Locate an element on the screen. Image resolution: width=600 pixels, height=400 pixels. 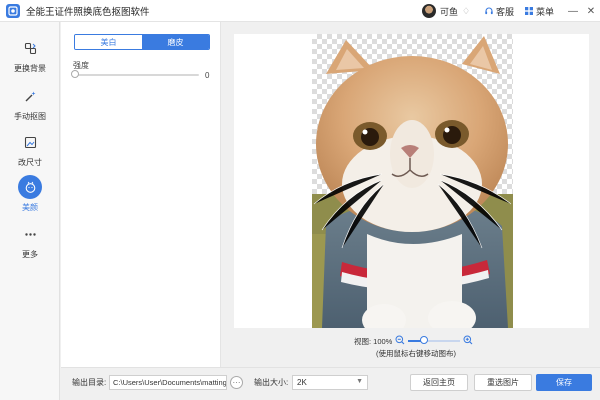
strength-slider-handle is located at coordinates (75, 74).